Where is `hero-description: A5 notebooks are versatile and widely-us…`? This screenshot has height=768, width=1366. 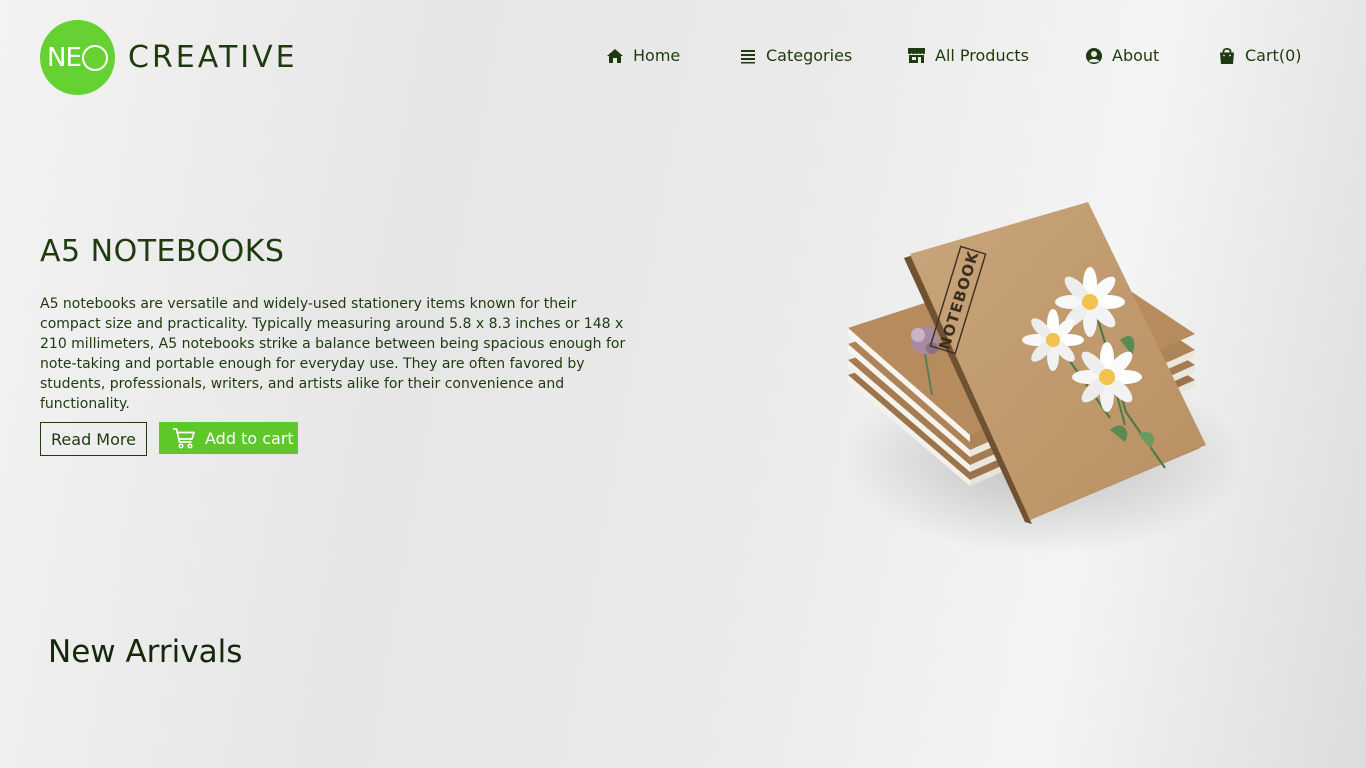 hero-description: A5 notebooks are versatile and widely-us… is located at coordinates (333, 354).